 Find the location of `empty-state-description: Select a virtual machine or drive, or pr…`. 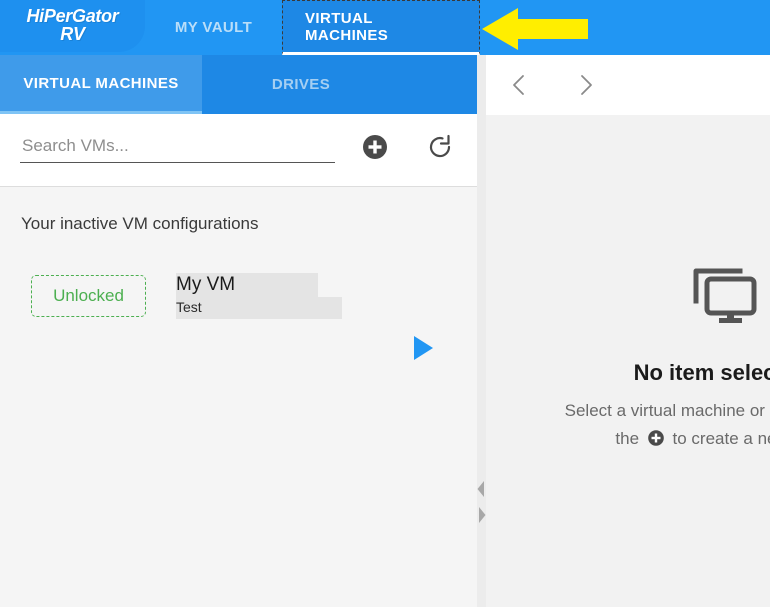

empty-state-description: Select a virtual machine or drive, or pr… is located at coordinates (628, 425).